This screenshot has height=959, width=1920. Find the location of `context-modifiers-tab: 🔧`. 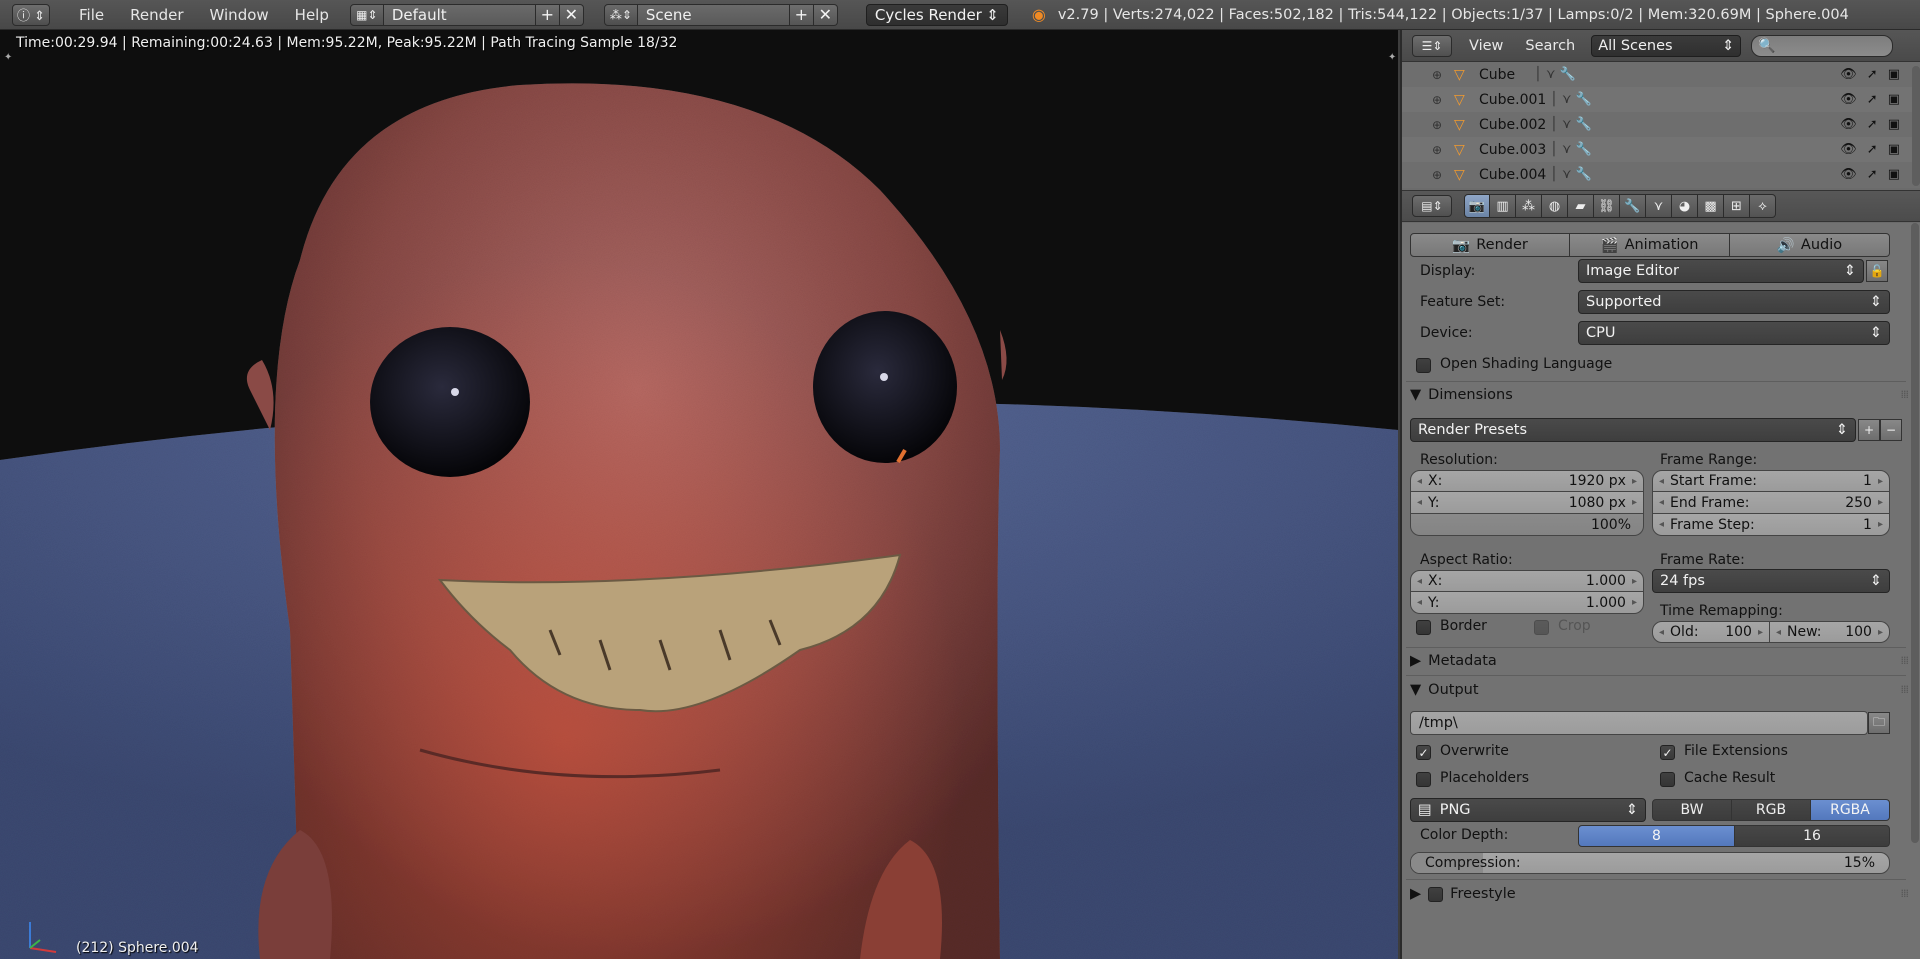

context-modifiers-tab: 🔧 is located at coordinates (1633, 206).